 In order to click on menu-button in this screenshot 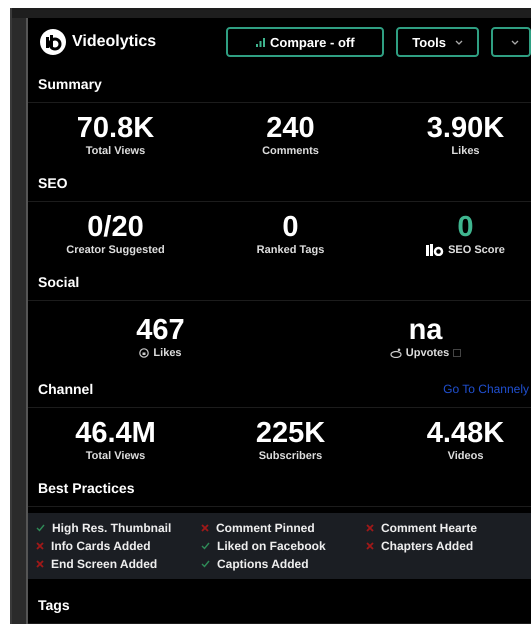, I will do `click(511, 42)`.